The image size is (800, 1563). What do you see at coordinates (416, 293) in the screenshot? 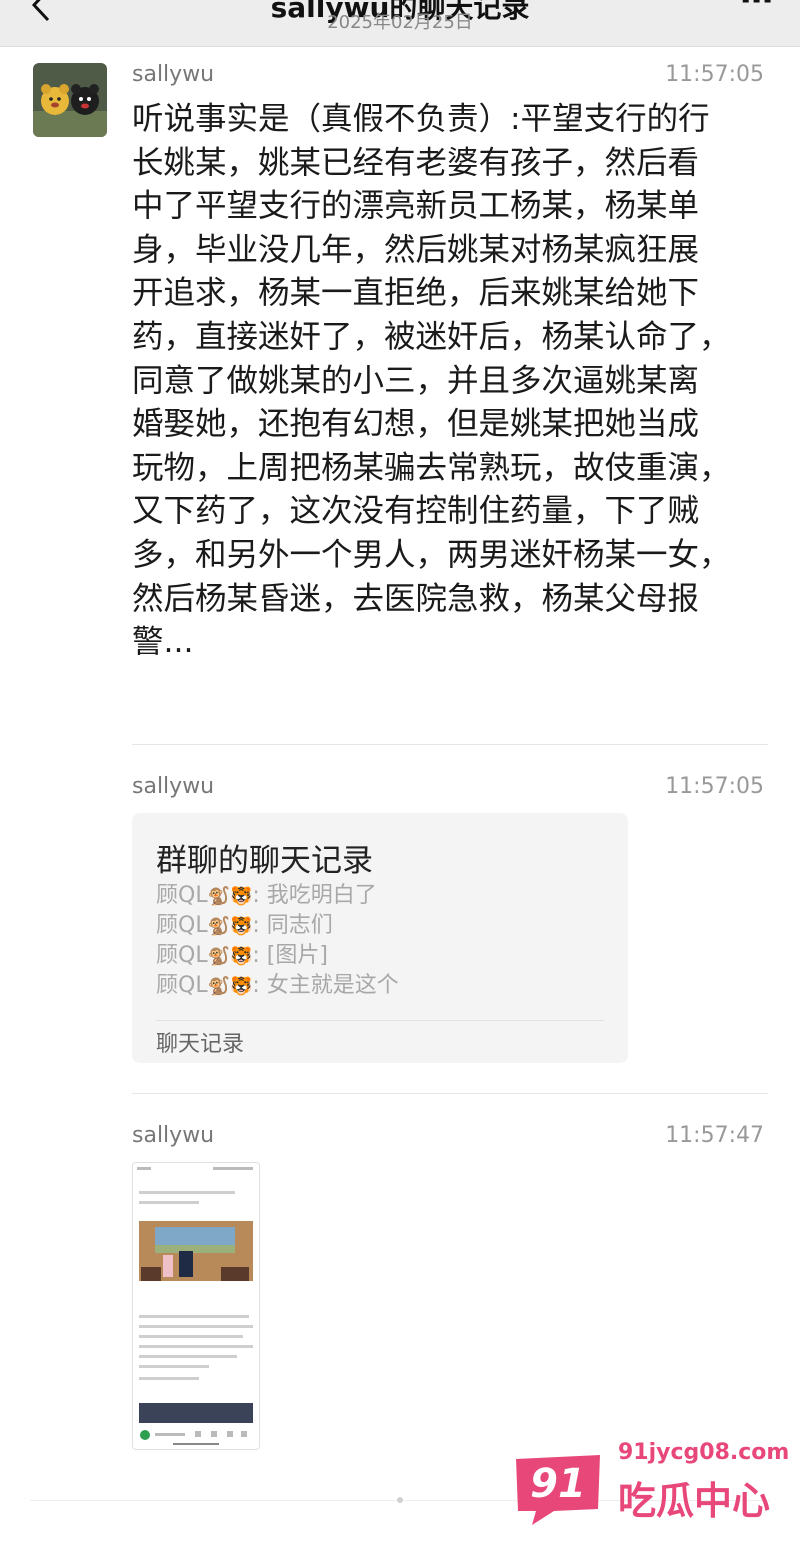
I see `message-line: 开追求，杨某一直拒绝，后来姚某给她下` at bounding box center [416, 293].